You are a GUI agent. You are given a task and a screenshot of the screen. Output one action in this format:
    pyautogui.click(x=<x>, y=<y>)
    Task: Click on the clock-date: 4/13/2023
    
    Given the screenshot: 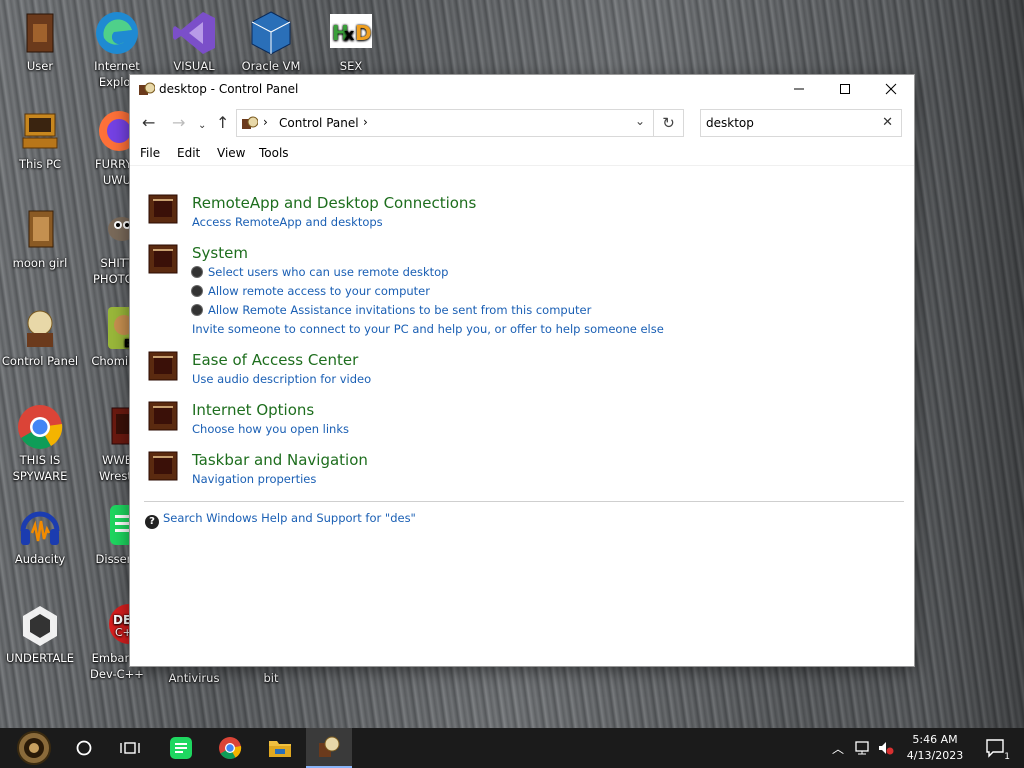 What is the action you would take?
    pyautogui.click(x=935, y=755)
    